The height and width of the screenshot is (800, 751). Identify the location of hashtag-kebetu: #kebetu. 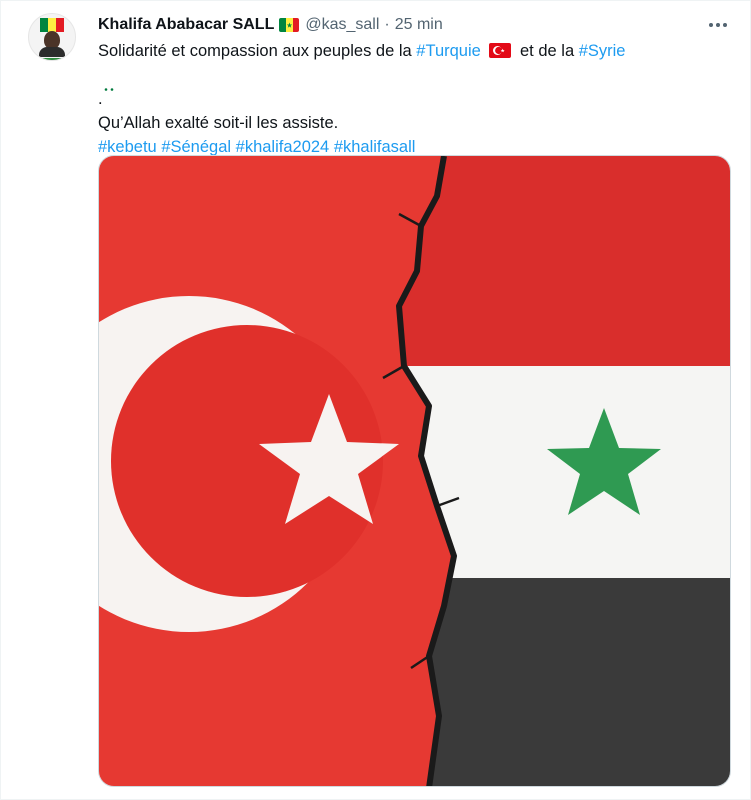
(127, 147).